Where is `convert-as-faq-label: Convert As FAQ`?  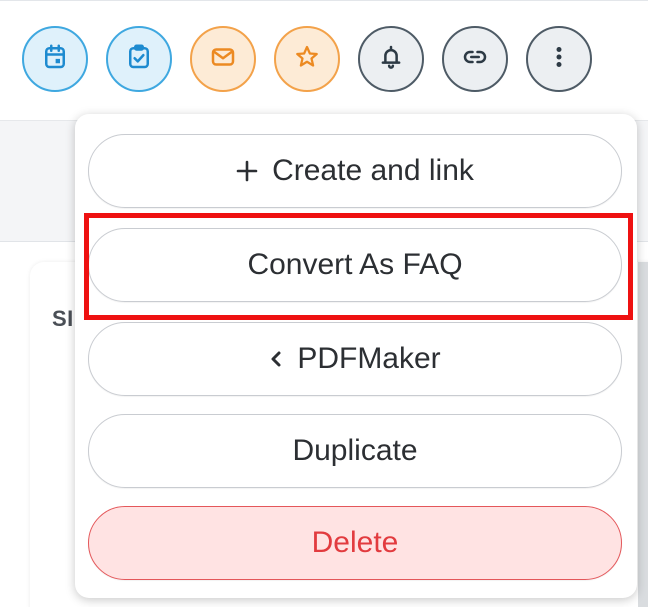 convert-as-faq-label: Convert As FAQ is located at coordinates (355, 264).